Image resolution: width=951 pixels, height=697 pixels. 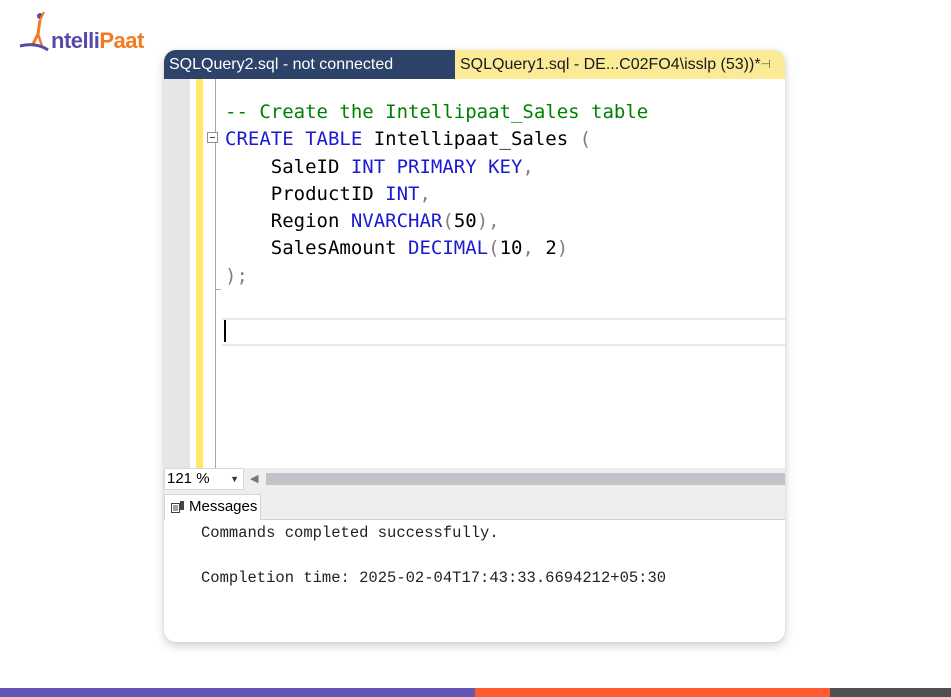 I want to click on code-comment: -- Create the Intellipaat_Sales table, so click(x=437, y=112).